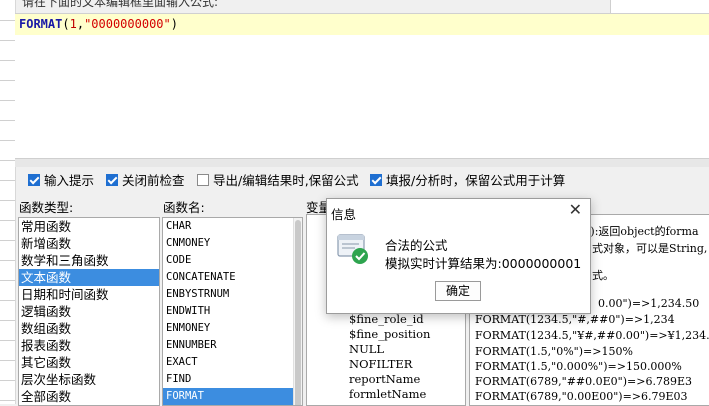  I want to click on formula-text: FORMAT(1,"0000000000"), so click(98, 24).